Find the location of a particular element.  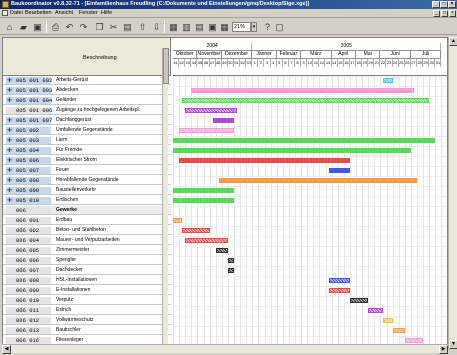

close-button: × is located at coordinates (452, 4).